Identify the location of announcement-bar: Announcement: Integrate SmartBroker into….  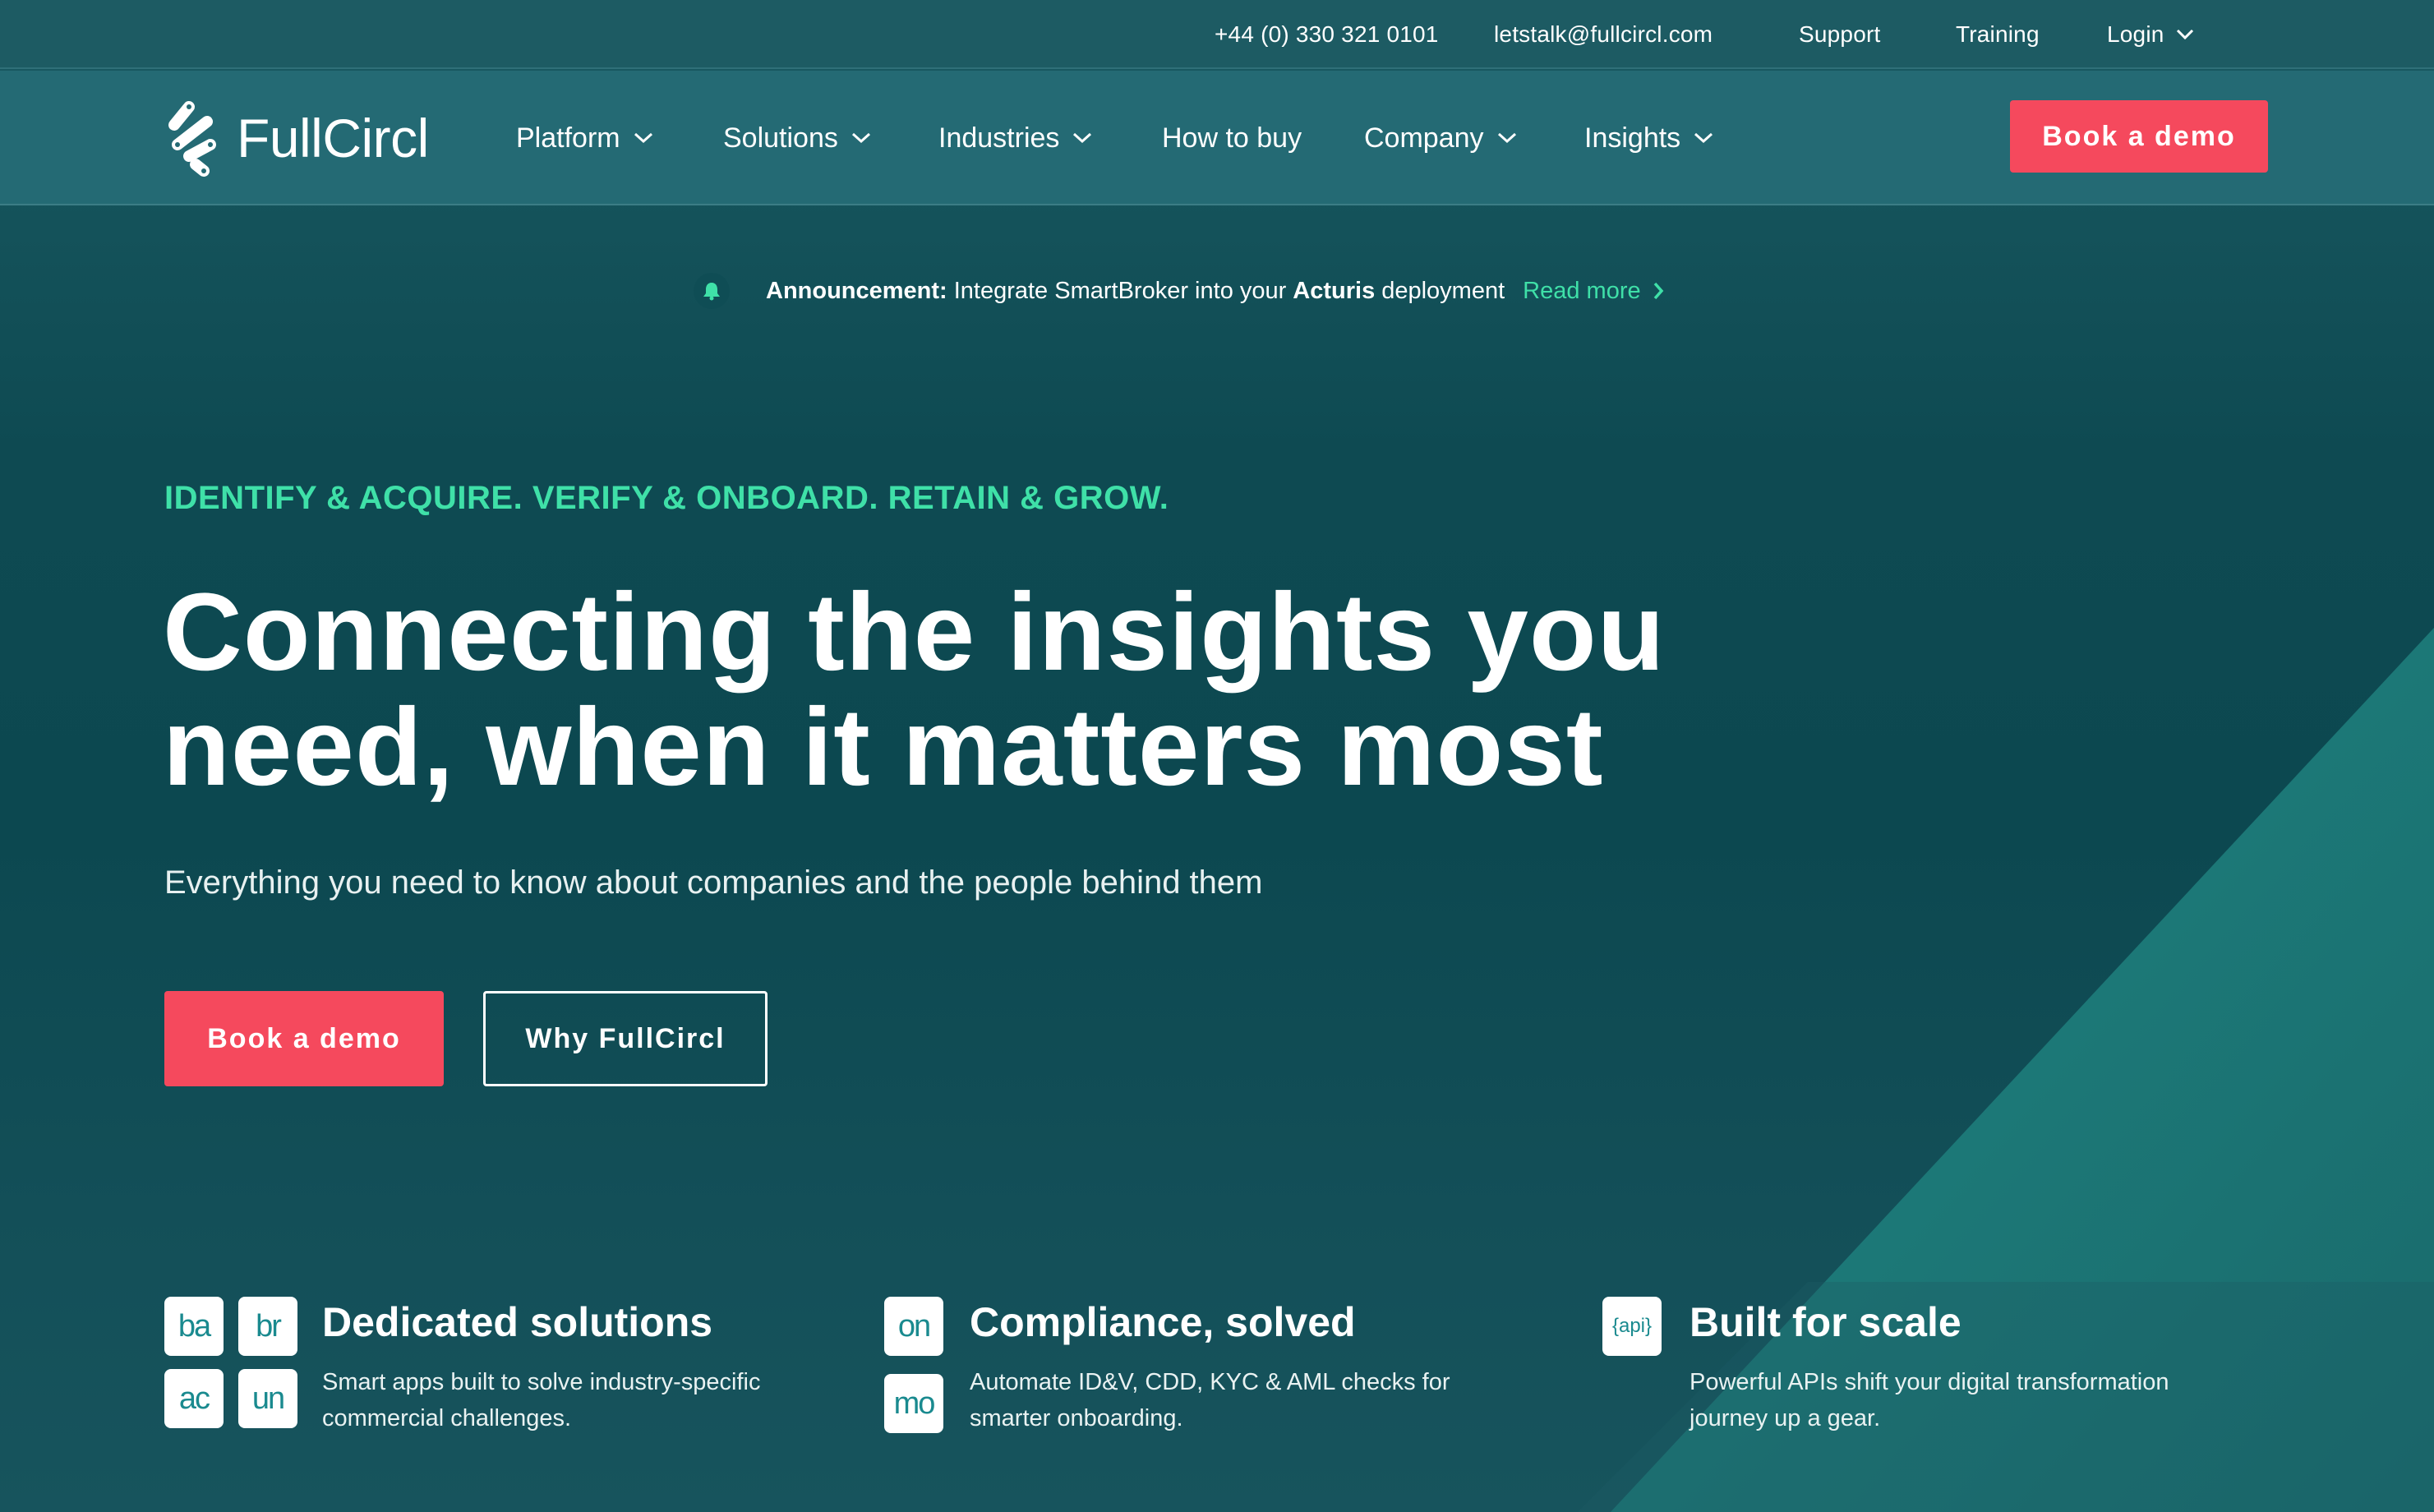
(1179, 291).